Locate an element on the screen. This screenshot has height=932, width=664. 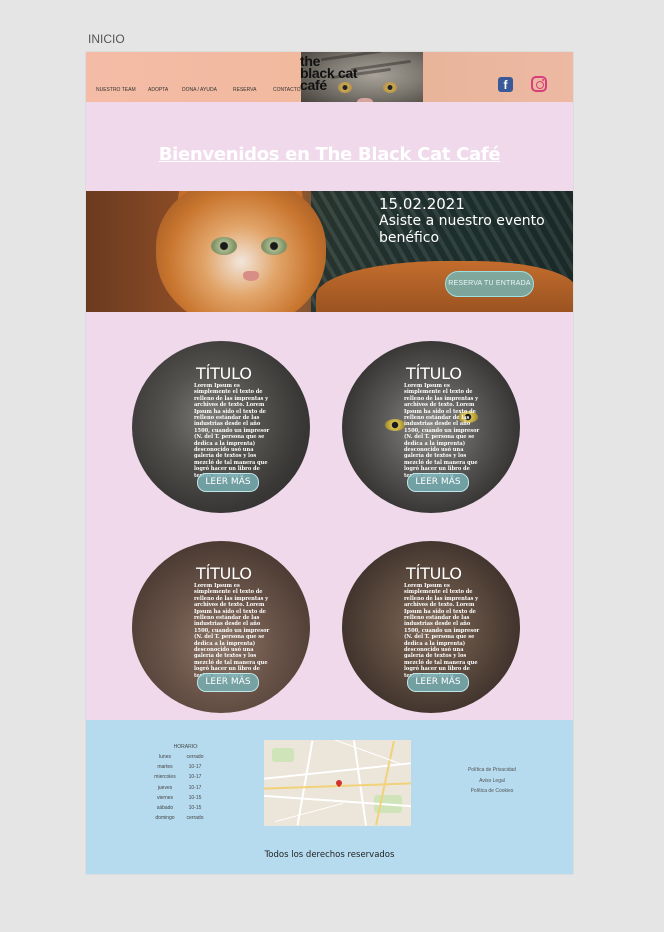
nav-link-adopta: ADOPTA is located at coordinates (165, 90).